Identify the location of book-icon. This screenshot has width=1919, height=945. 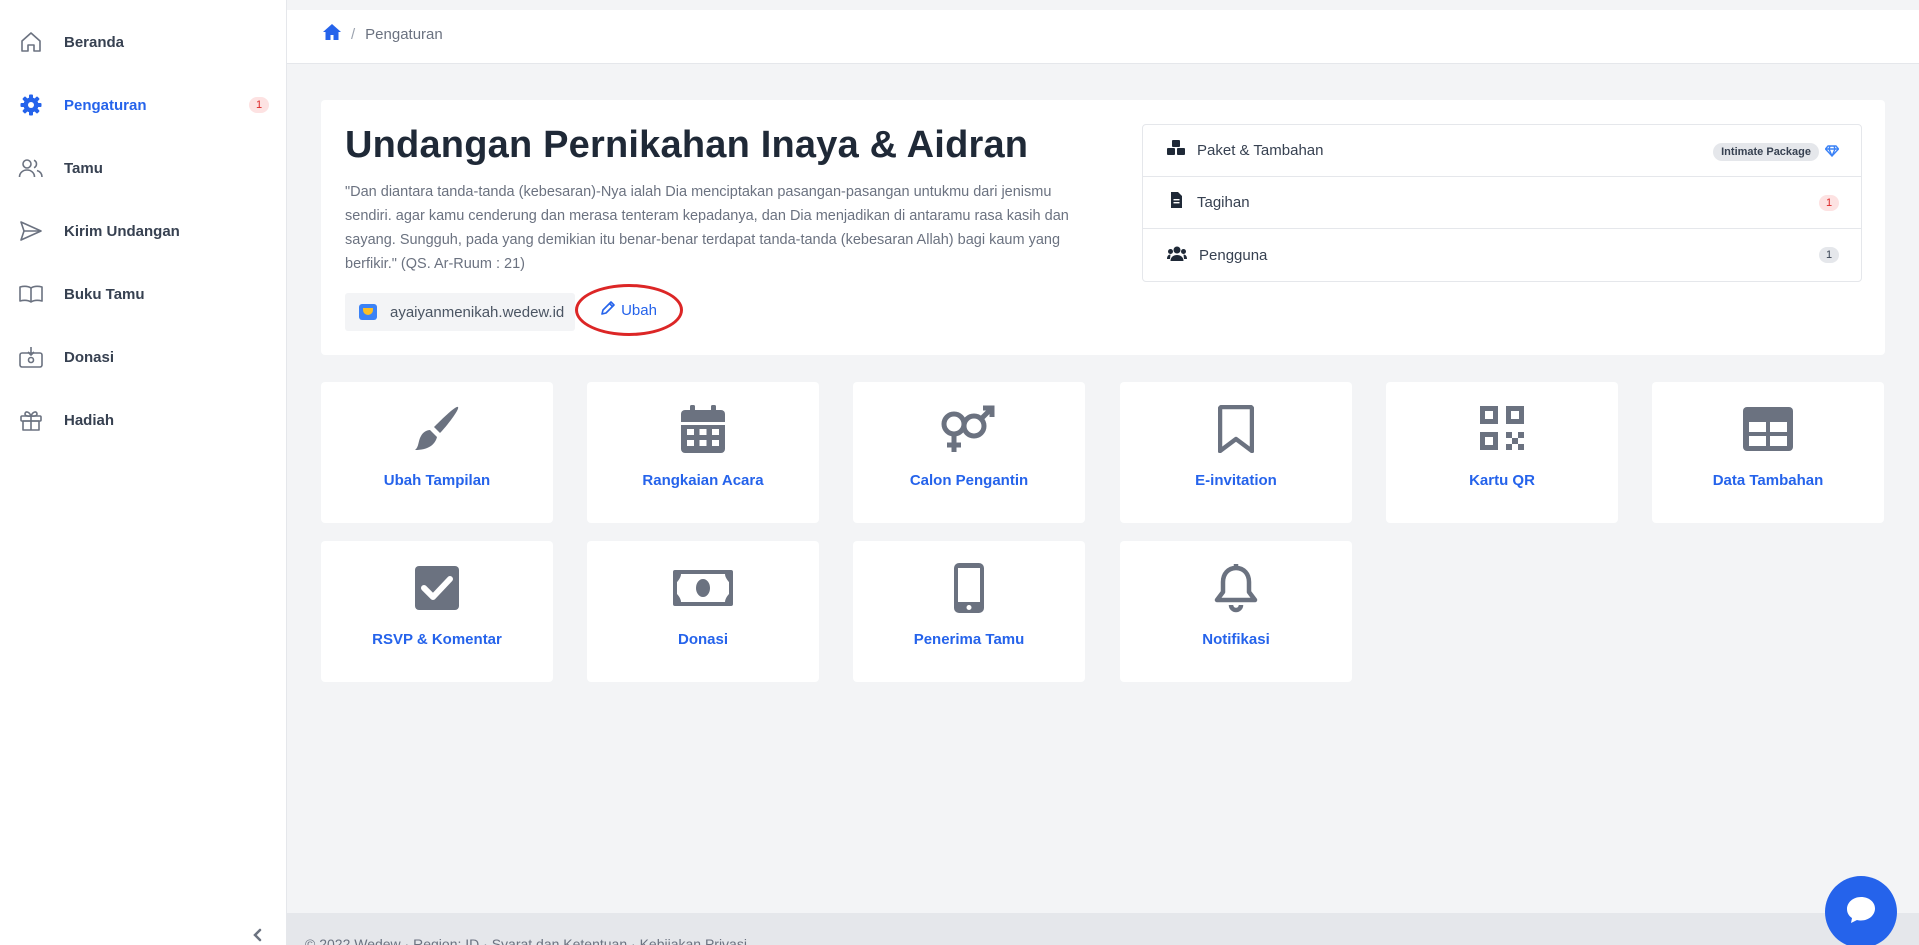
(31, 294).